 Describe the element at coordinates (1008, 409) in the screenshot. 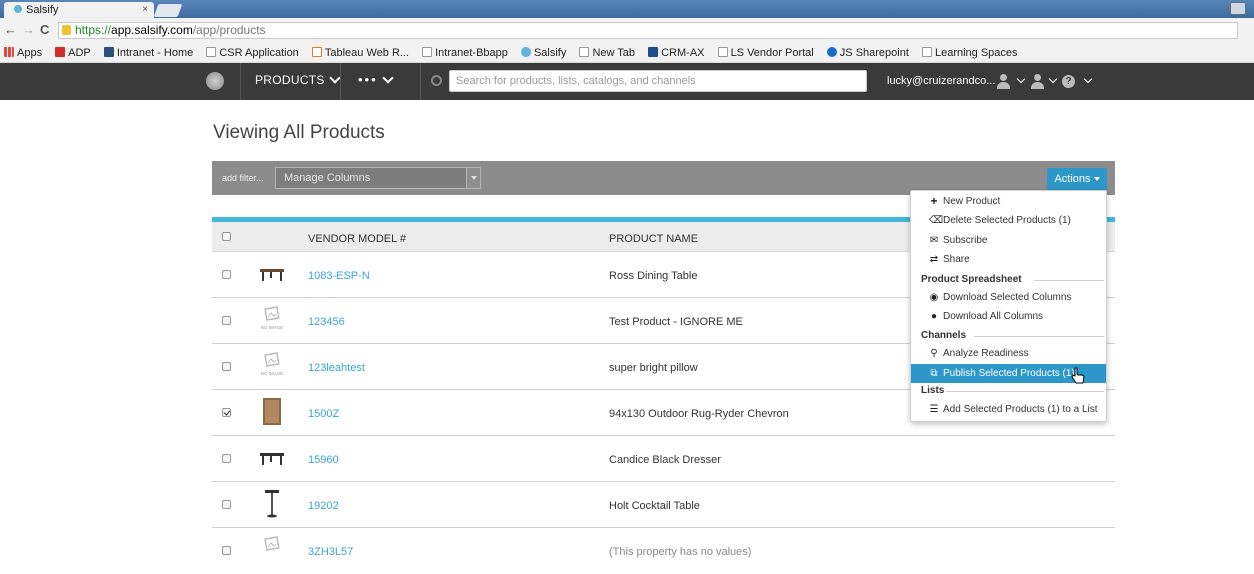

I see `menu-item-add-to-list: ☰ Add Selected Products (1) to a List` at that location.